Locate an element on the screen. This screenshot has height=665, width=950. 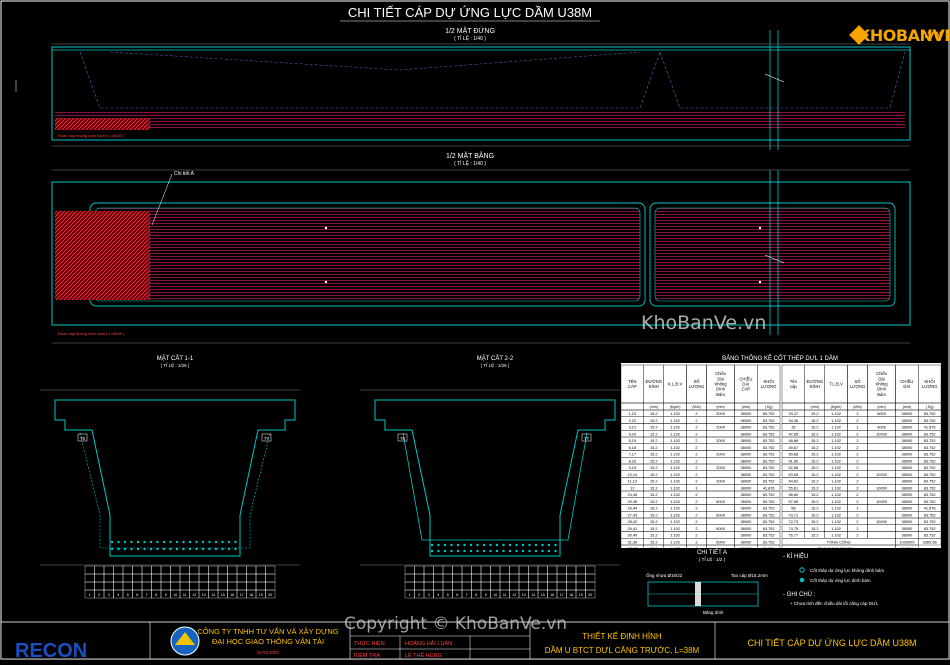
grid-index: 20 is located at coordinates (270, 595).